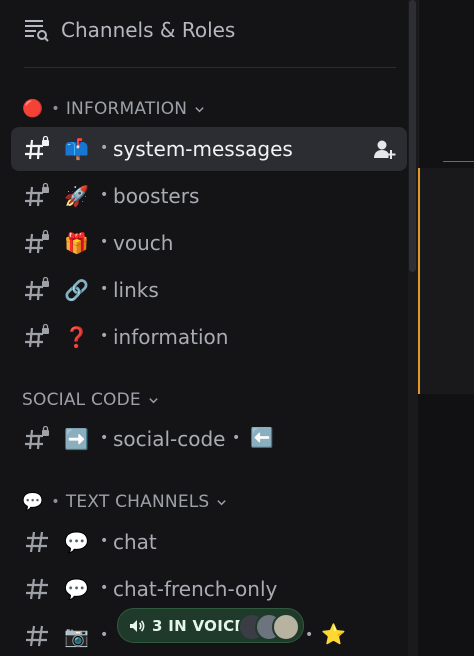  Describe the element at coordinates (385, 149) in the screenshot. I see `add-member-icon` at that location.